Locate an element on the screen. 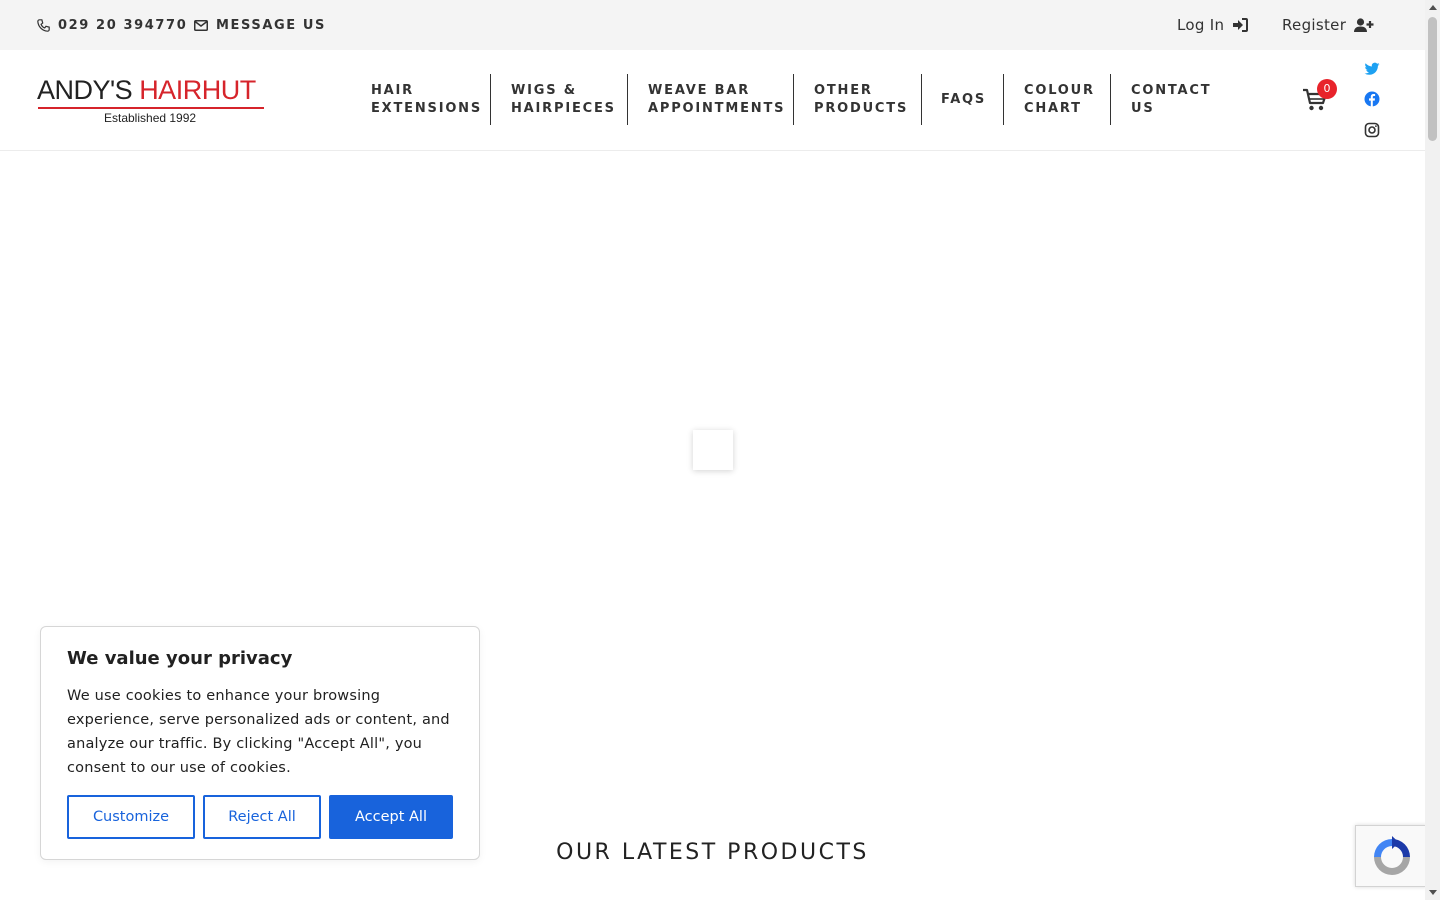  login-label: Log In is located at coordinates (1201, 25).